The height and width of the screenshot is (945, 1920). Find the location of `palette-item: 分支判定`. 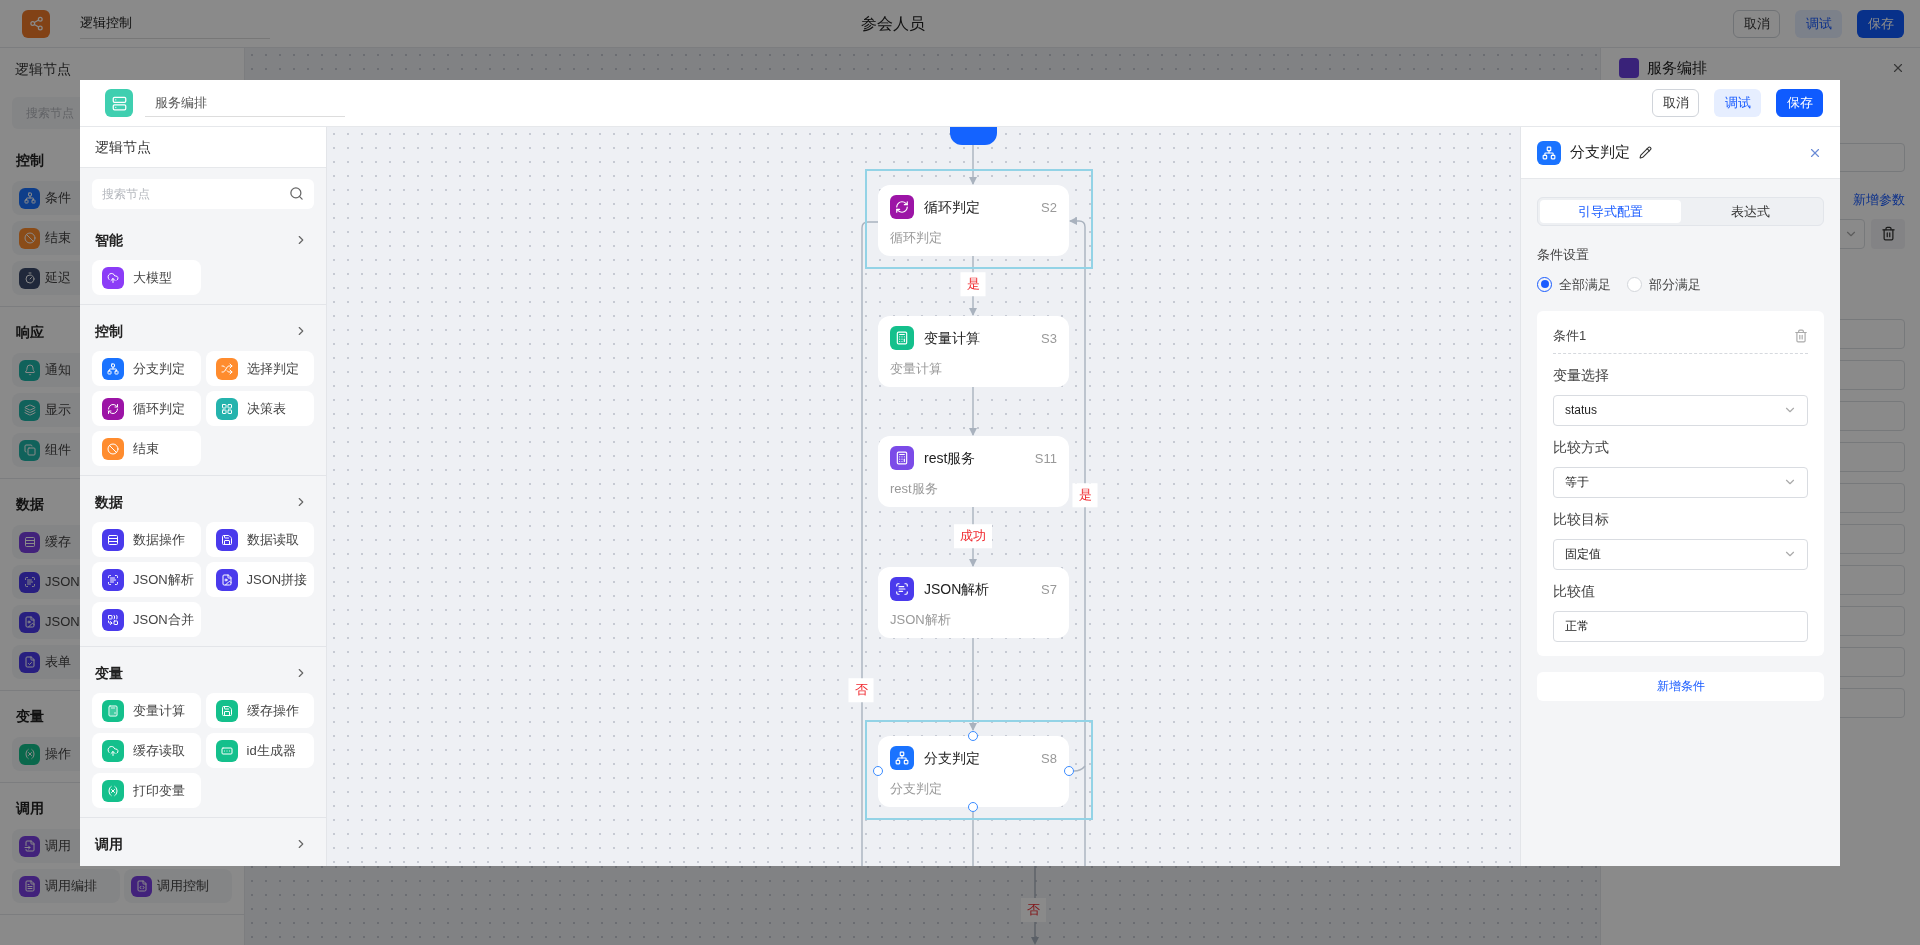

palette-item: 分支判定 is located at coordinates (146, 368).